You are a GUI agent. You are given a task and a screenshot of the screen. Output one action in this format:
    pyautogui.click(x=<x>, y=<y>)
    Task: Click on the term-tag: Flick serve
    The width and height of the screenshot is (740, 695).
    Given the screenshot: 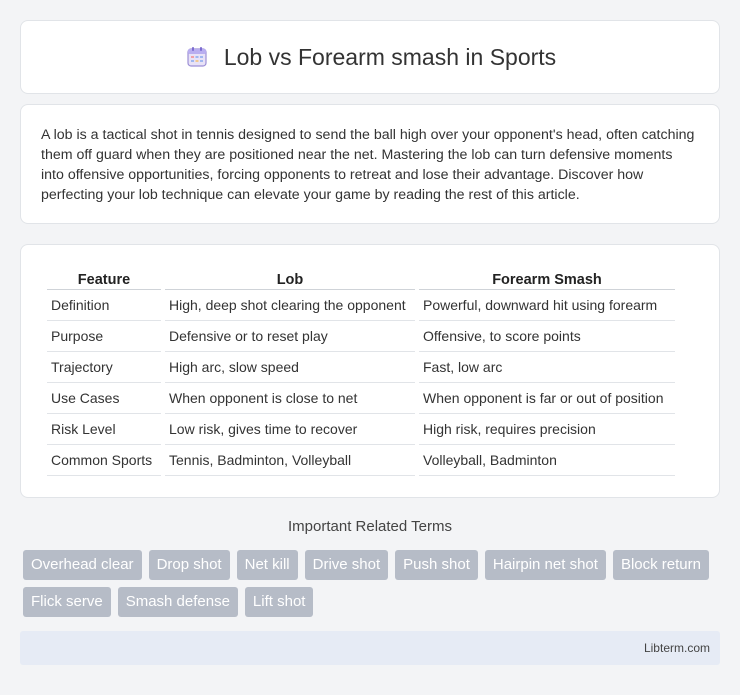 What is the action you would take?
    pyautogui.click(x=67, y=602)
    